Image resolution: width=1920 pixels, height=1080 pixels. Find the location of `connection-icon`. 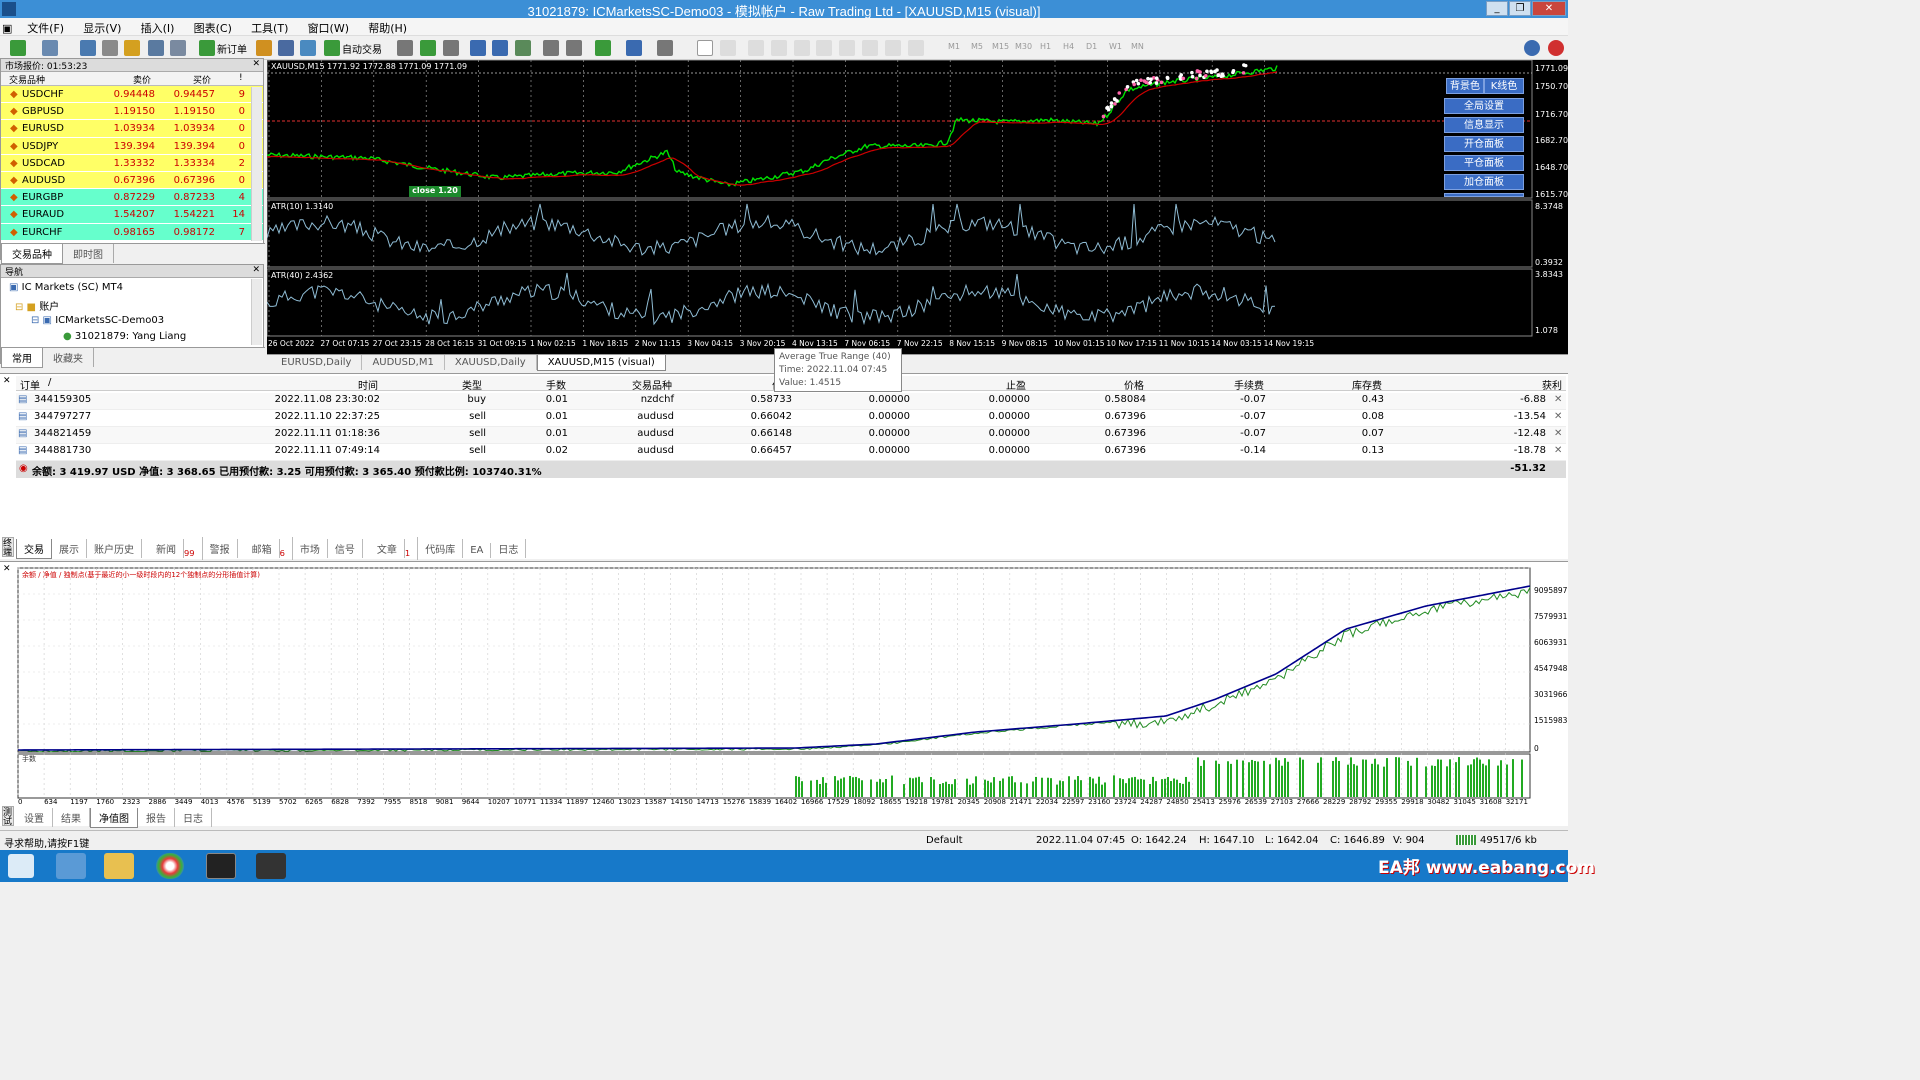

connection-icon is located at coordinates (1466, 840).